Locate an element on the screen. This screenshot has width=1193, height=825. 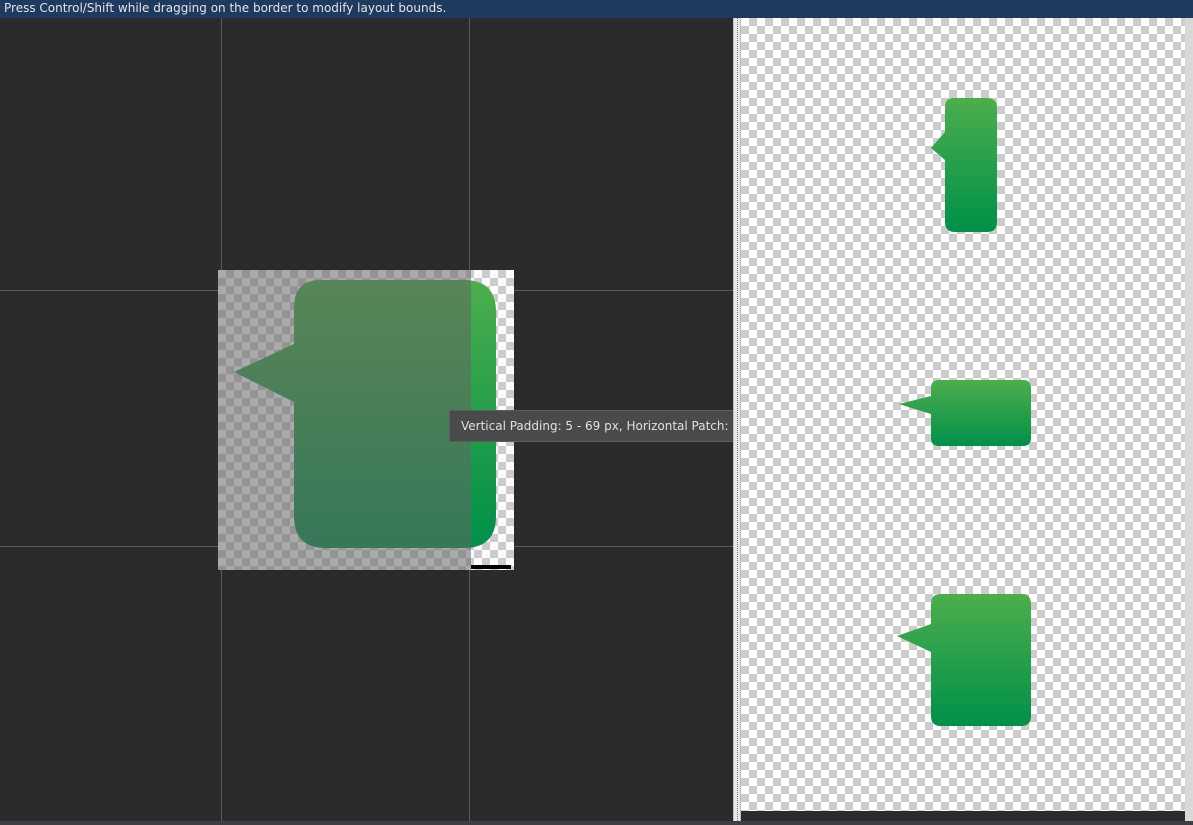
preview-bubble-wide is located at coordinates (965, 413).